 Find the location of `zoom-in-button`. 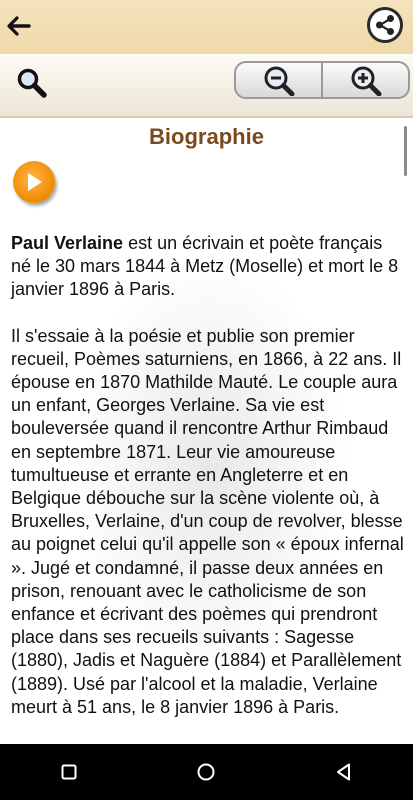

zoom-in-button is located at coordinates (364, 80).